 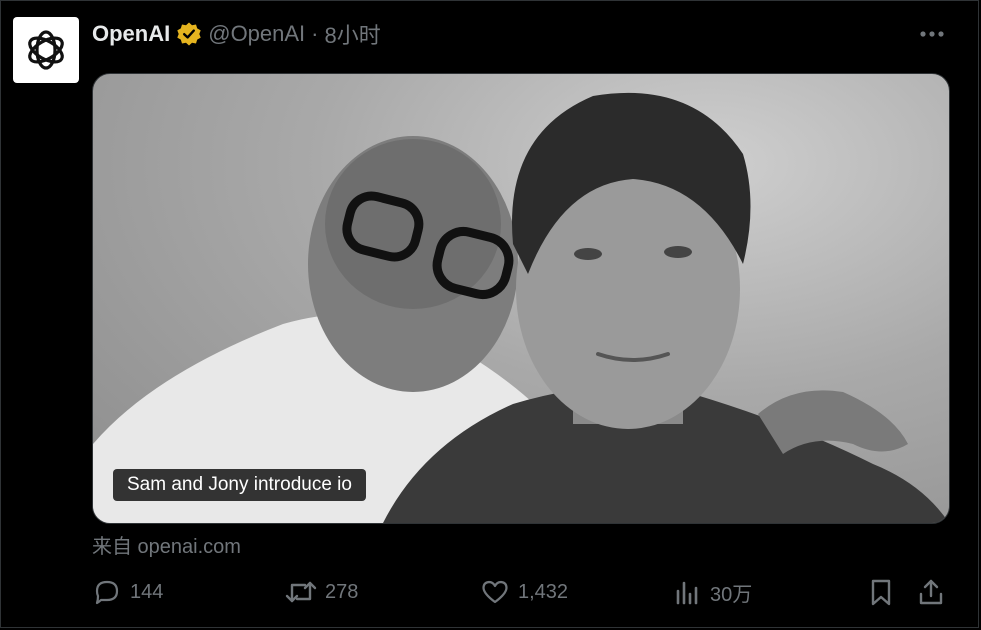 What do you see at coordinates (495, 592) in the screenshot?
I see `heart-icon` at bounding box center [495, 592].